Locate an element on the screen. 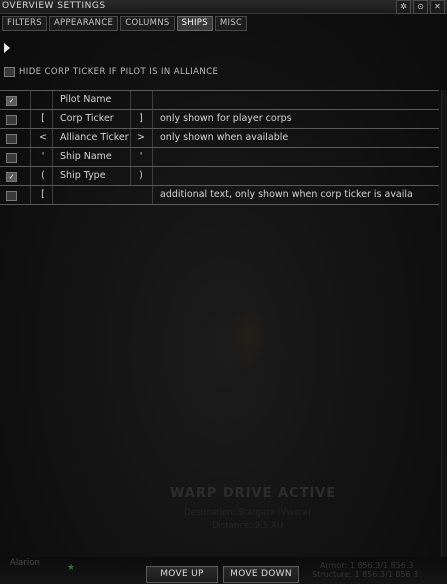 The image size is (447, 584). row-prefix: ( is located at coordinates (43, 176).